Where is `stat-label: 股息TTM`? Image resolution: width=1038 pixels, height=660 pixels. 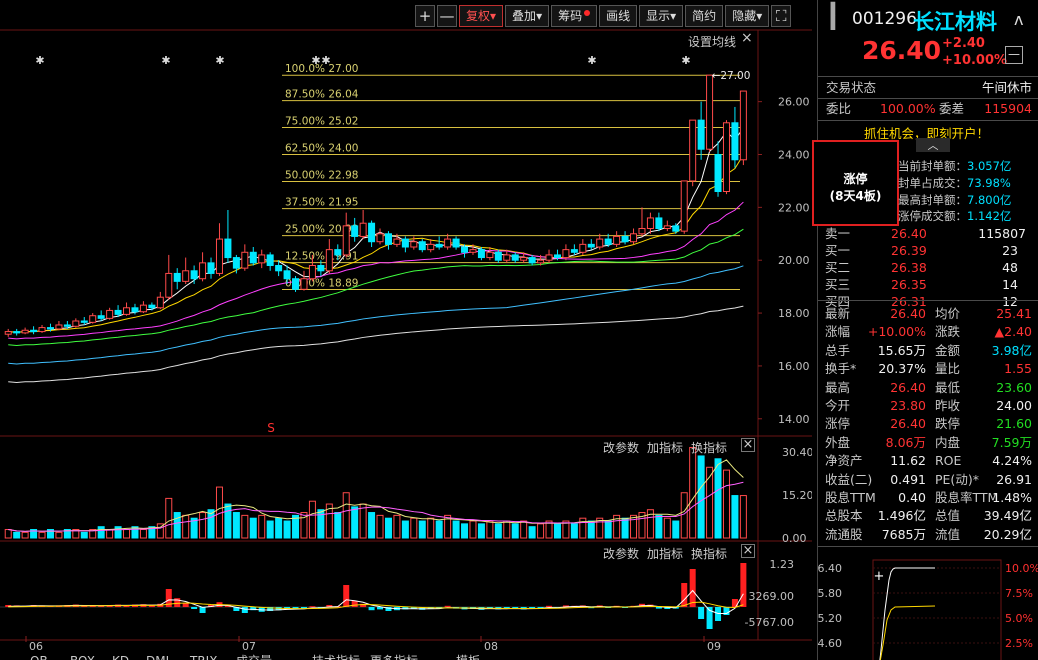 stat-label: 股息TTM is located at coordinates (850, 497).